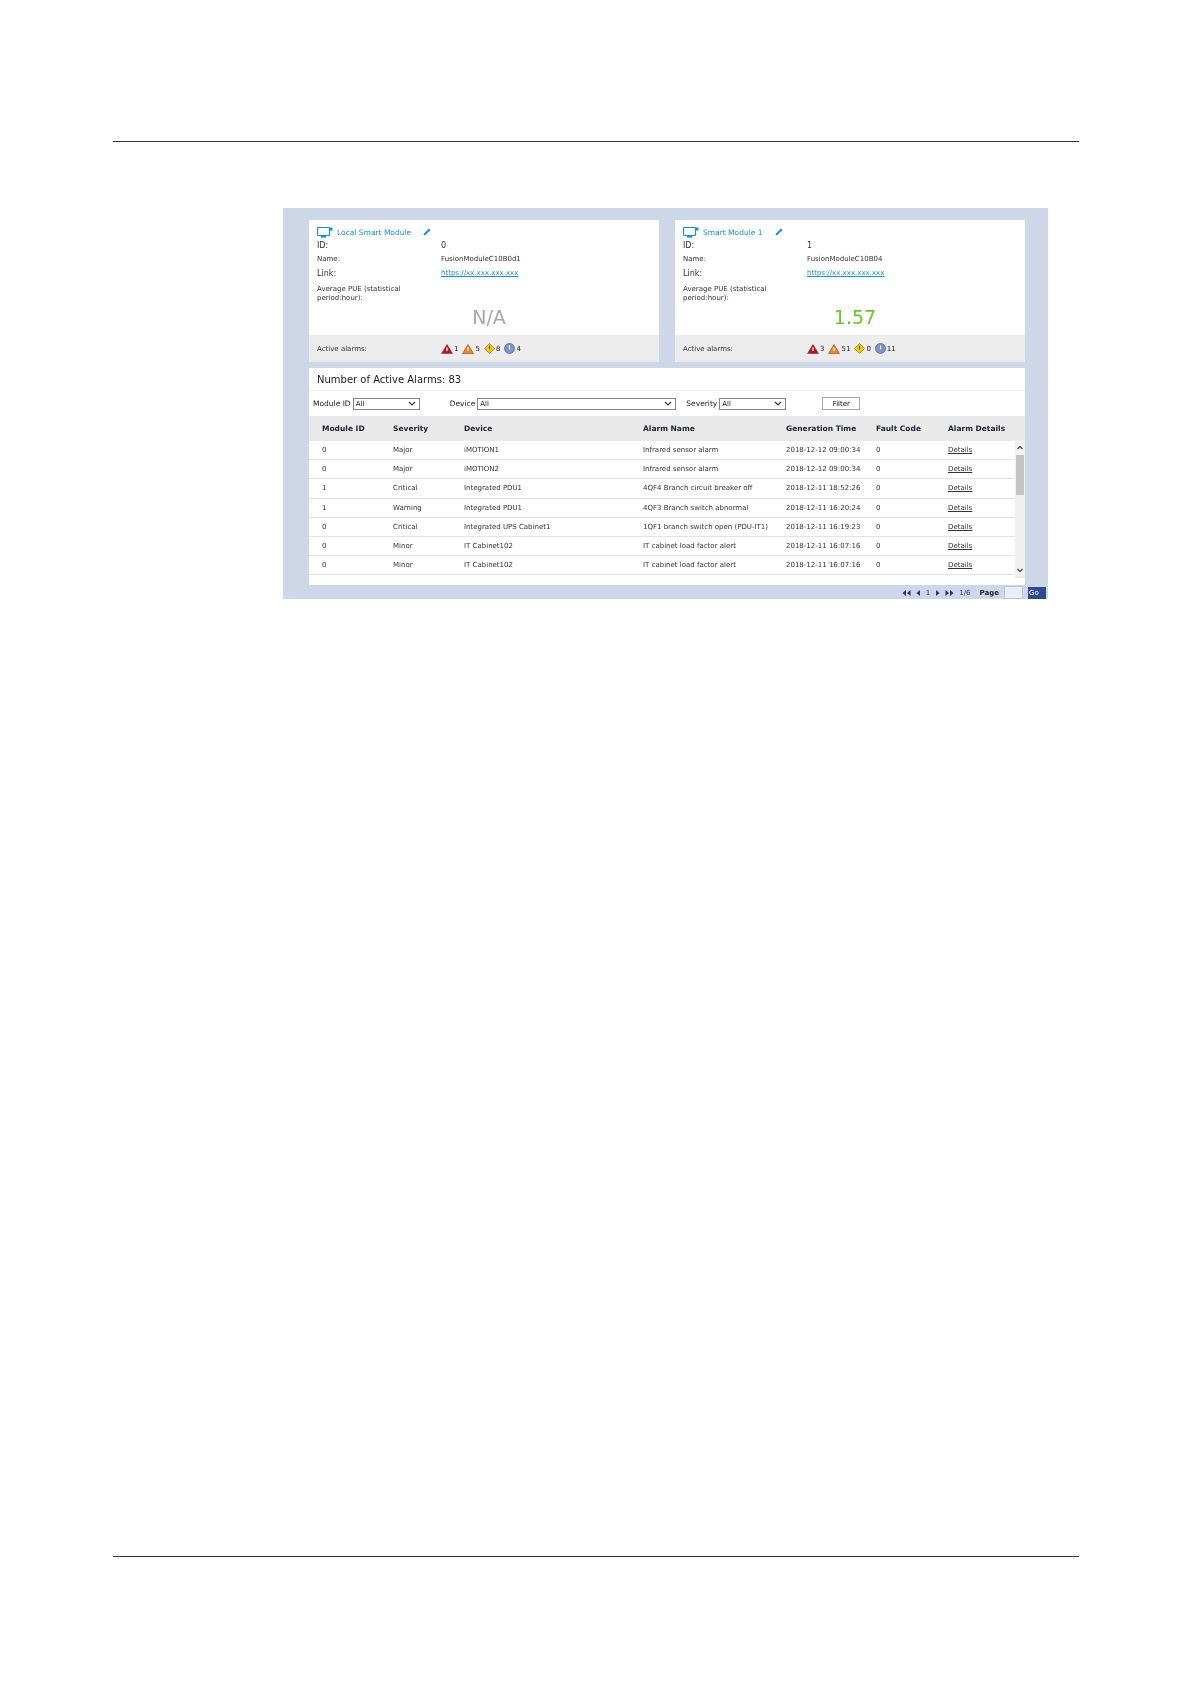 This screenshot has height=1684, width=1191. I want to click on scrollbar, so click(1020, 509).